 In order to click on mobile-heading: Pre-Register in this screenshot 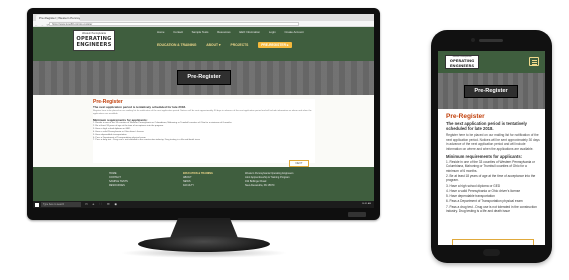, I will do `click(465, 116)`.